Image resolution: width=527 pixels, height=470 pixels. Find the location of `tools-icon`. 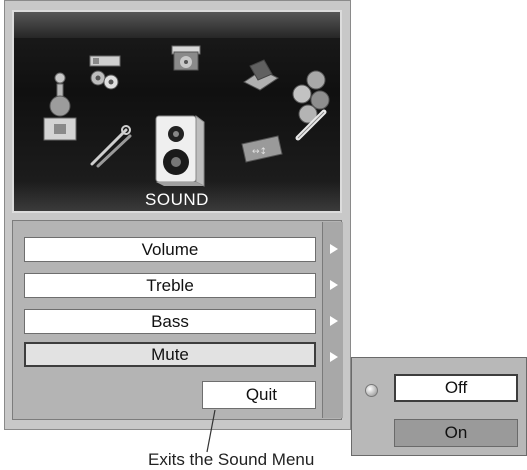

tools-icon is located at coordinates (109, 147).